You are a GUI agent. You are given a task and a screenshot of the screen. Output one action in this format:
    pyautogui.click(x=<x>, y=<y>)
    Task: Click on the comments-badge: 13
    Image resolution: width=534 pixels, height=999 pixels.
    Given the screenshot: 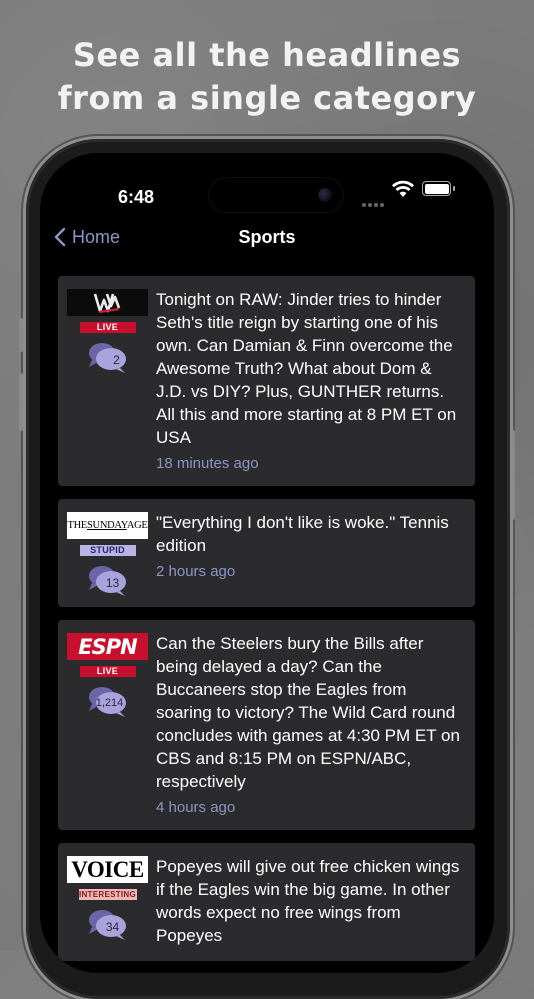 What is the action you would take?
    pyautogui.click(x=108, y=580)
    